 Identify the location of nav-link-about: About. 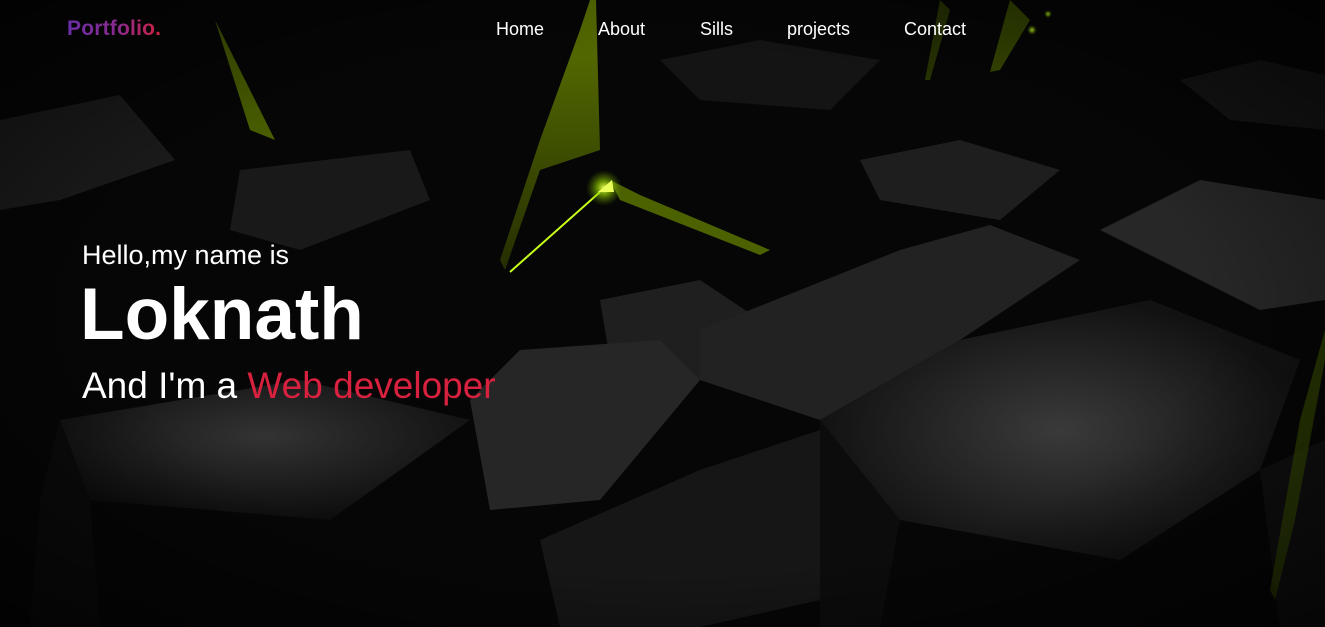
(621, 29).